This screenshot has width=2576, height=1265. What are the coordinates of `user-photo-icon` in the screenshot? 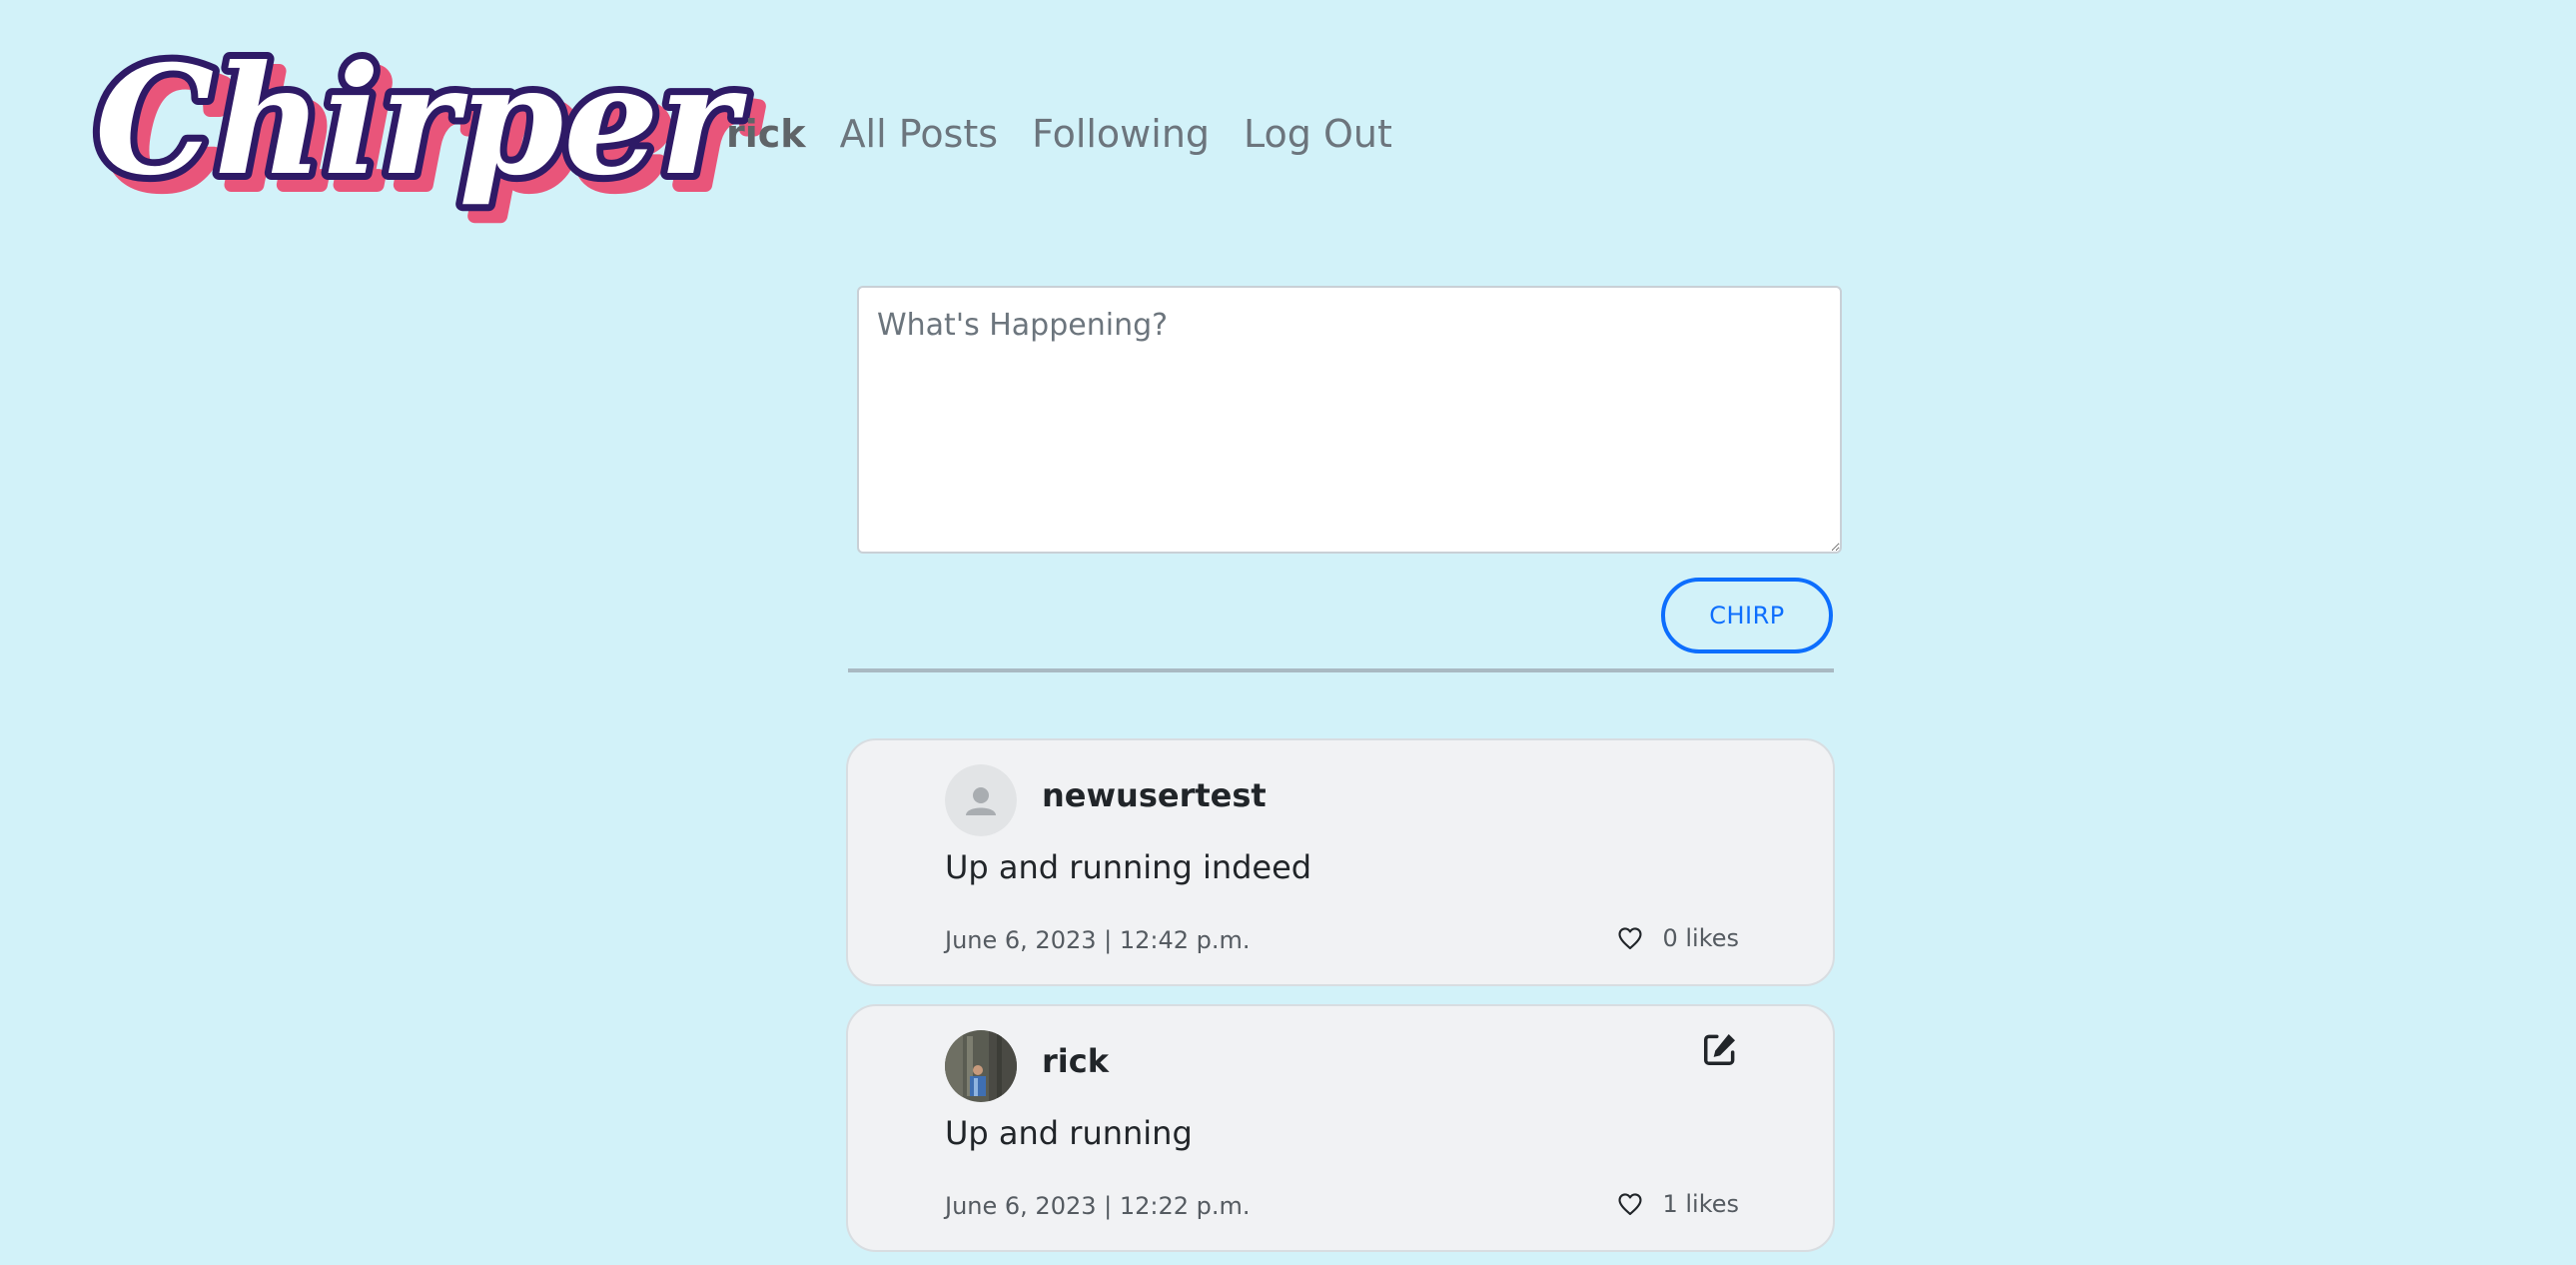 It's located at (981, 1066).